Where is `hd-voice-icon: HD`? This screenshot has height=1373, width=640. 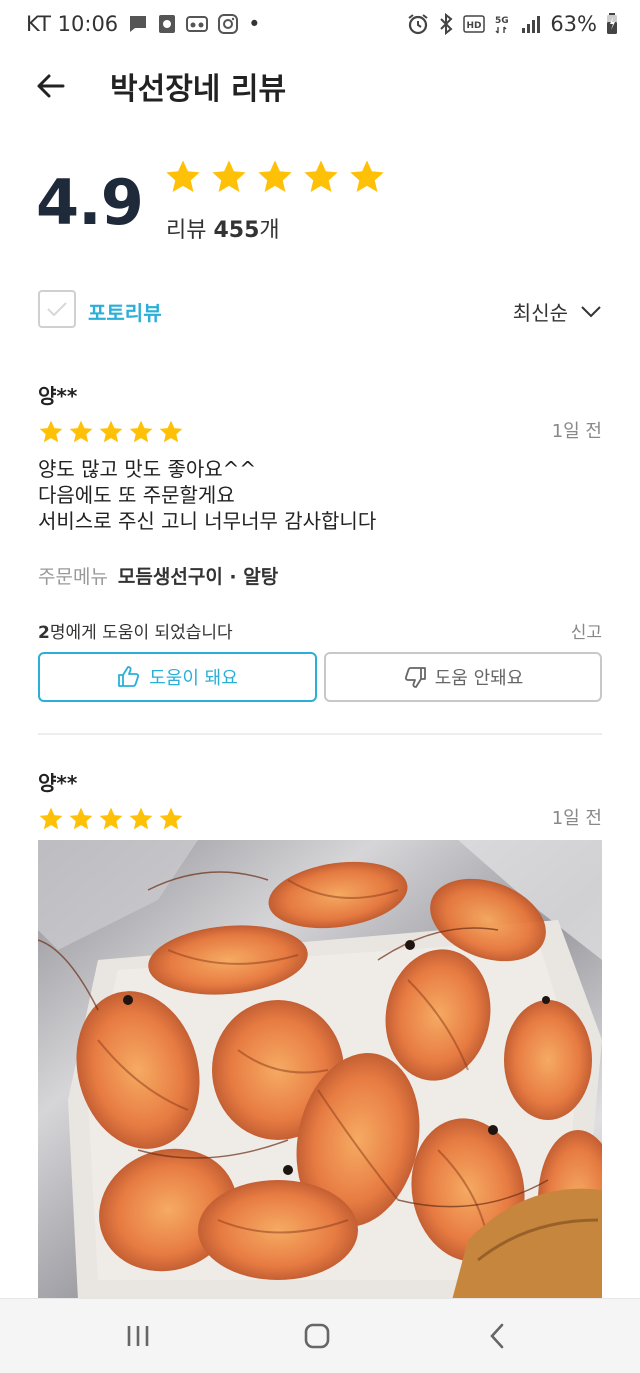 hd-voice-icon: HD is located at coordinates (474, 24).